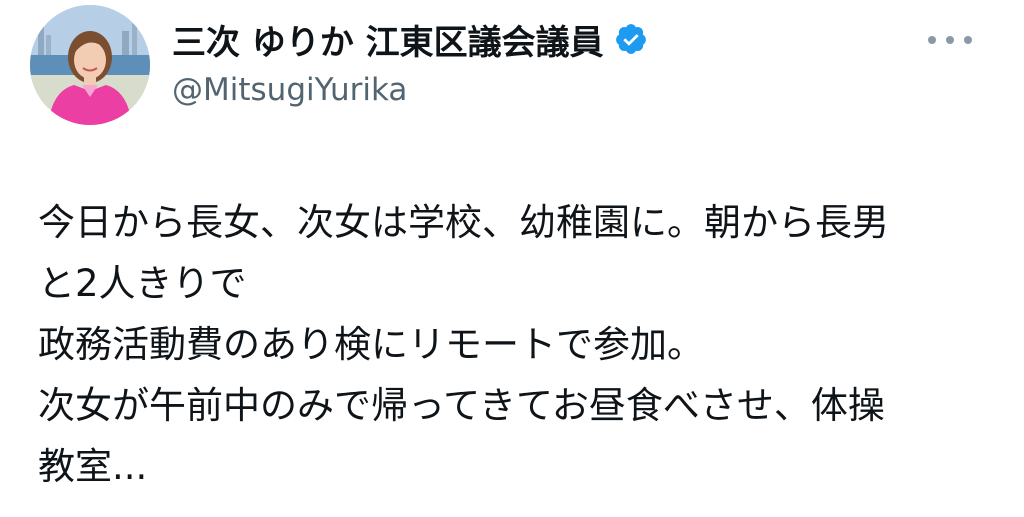 The width and height of the screenshot is (1024, 517). I want to click on tweet-header: 三次 ゆりか 江東区議会議員 @MitsugiYurika, so click(410, 60).